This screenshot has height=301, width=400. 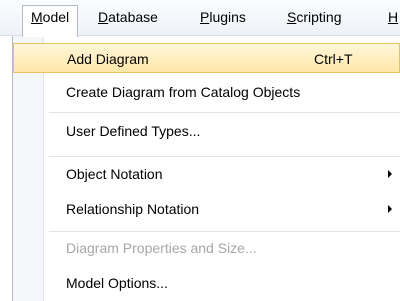 What do you see at coordinates (37, 17) in the screenshot?
I see `menu-model-mnemonic: M` at bounding box center [37, 17].